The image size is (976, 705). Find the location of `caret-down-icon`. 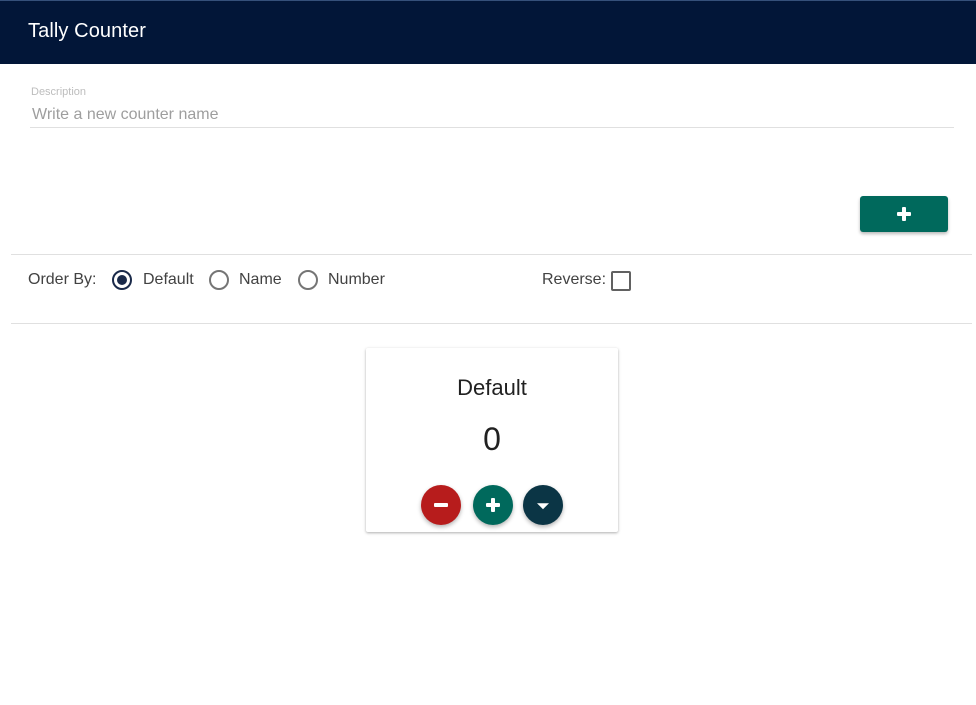

caret-down-icon is located at coordinates (543, 506).